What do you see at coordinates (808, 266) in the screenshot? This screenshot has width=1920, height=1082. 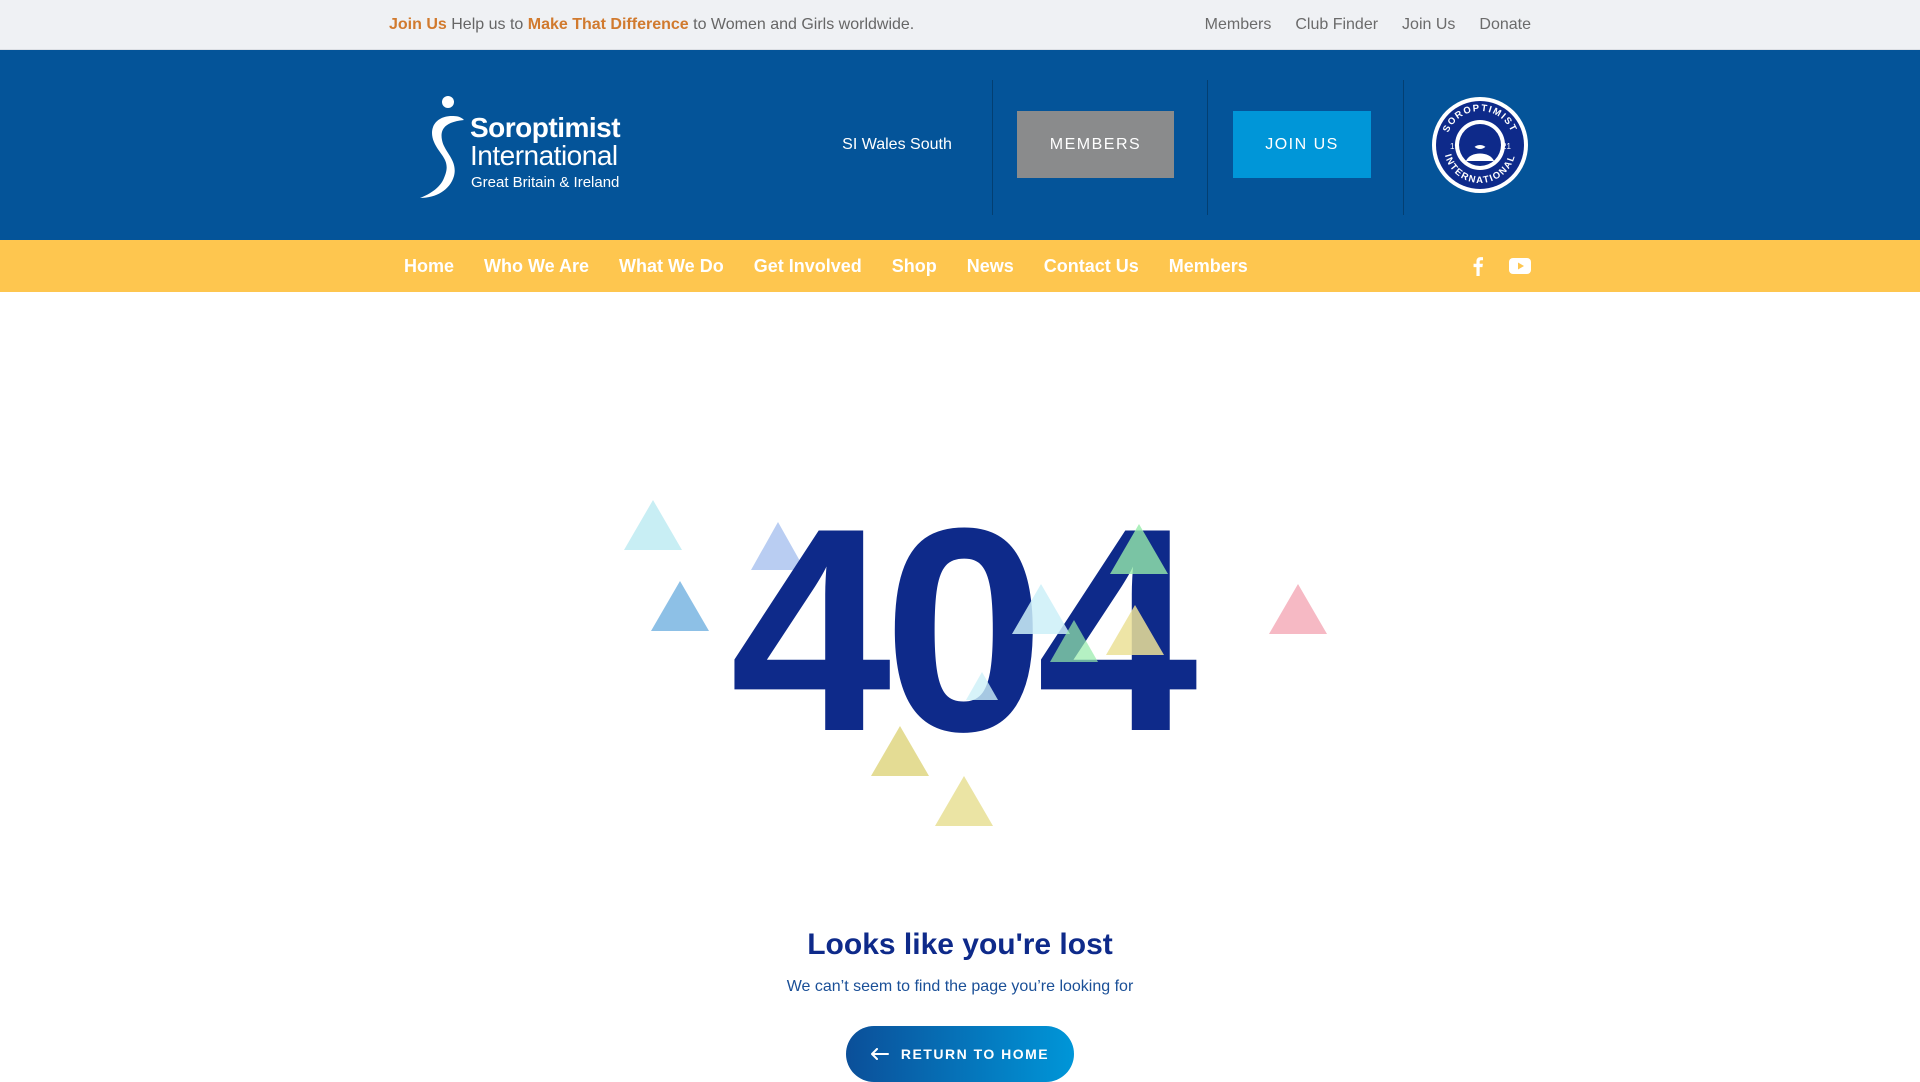 I see `nav-item-get-involved: Get Involved` at bounding box center [808, 266].